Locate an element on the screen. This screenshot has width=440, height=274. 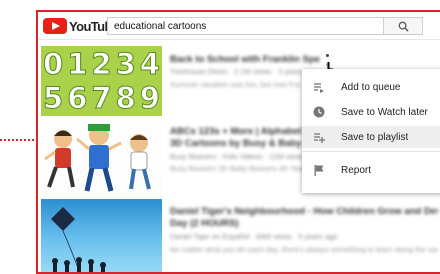
thumbnail-digits-bottom: 5 6 7 8 9 is located at coordinates (101, 98).